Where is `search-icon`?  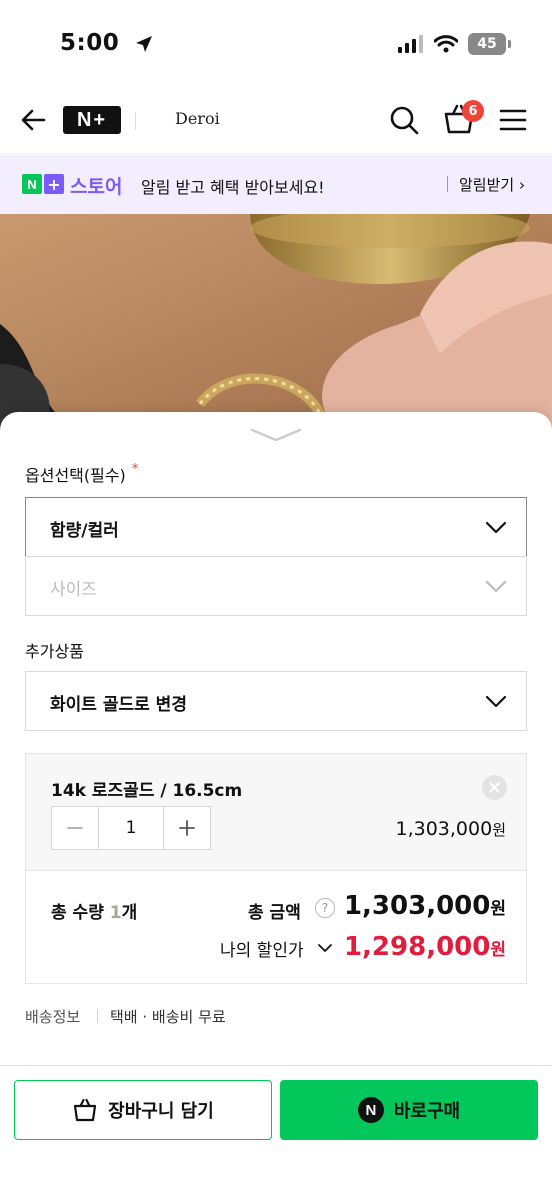
search-icon is located at coordinates (404, 120).